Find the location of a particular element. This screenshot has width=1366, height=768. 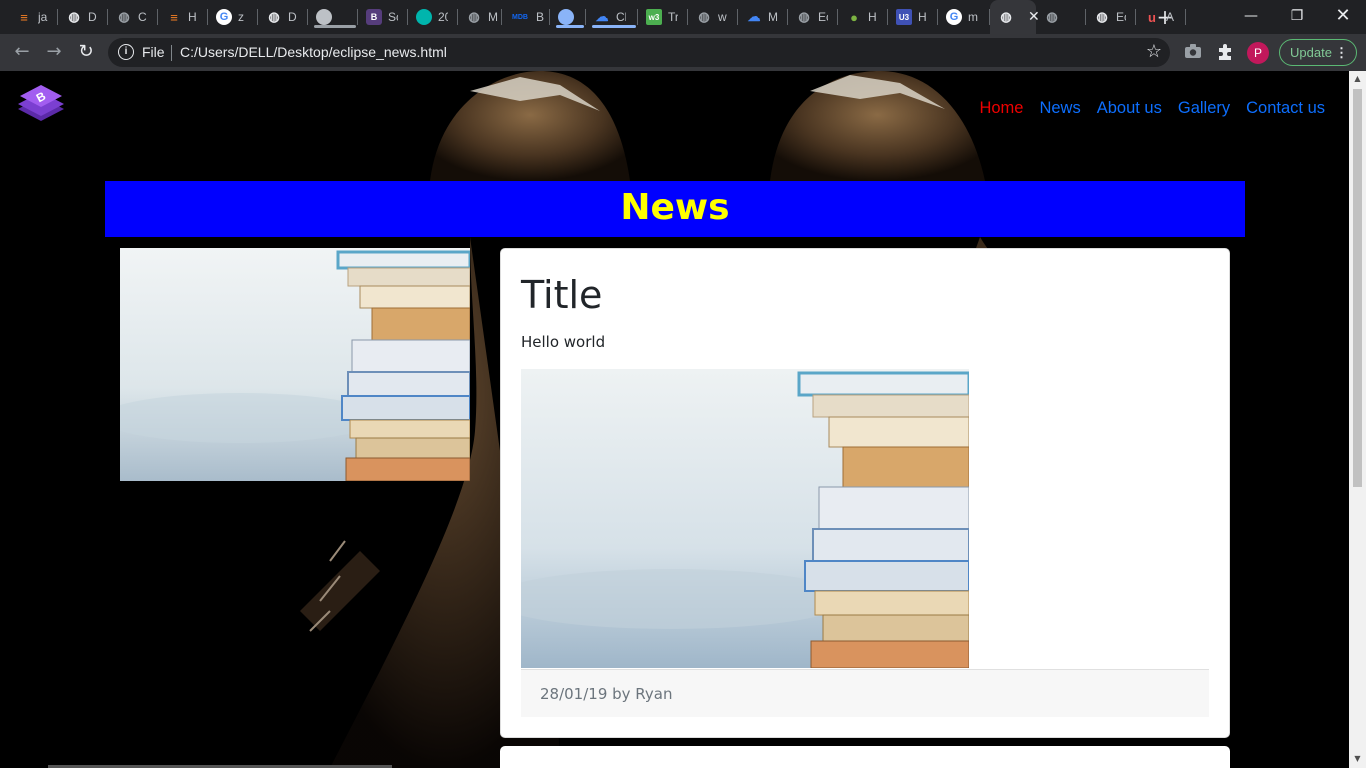

minimize-button: — is located at coordinates (1251, 16).